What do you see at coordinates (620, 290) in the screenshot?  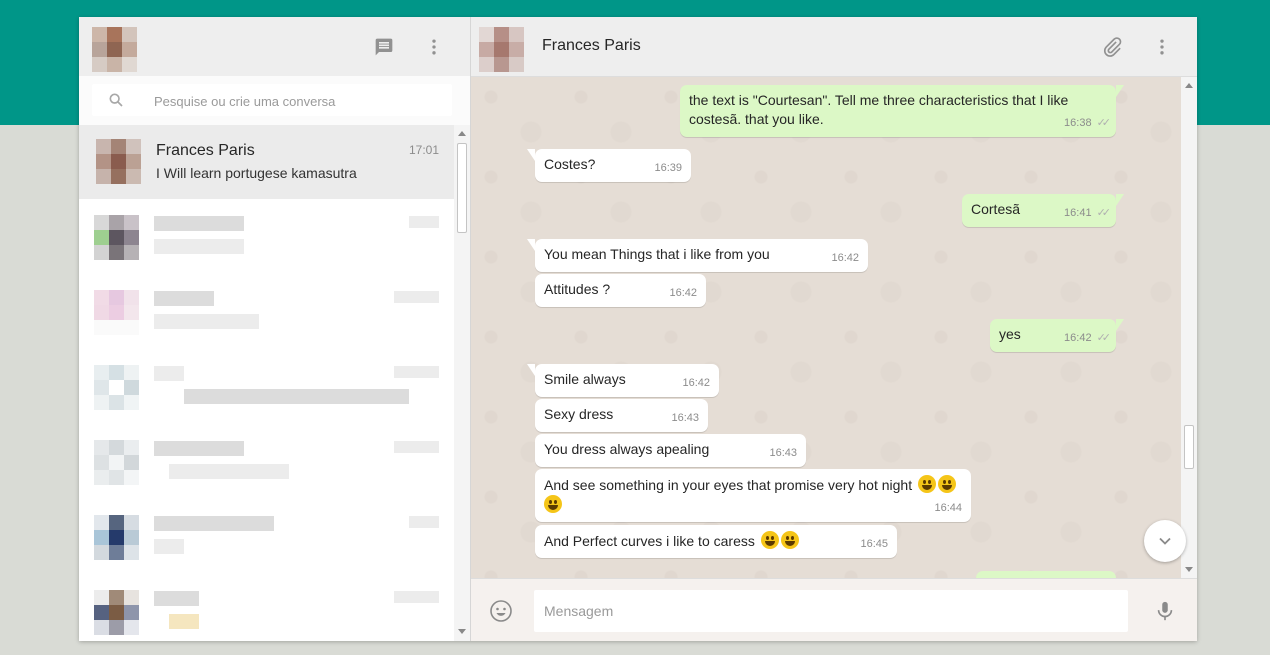 I see `message-incoming: Attitudes ? 16:42` at bounding box center [620, 290].